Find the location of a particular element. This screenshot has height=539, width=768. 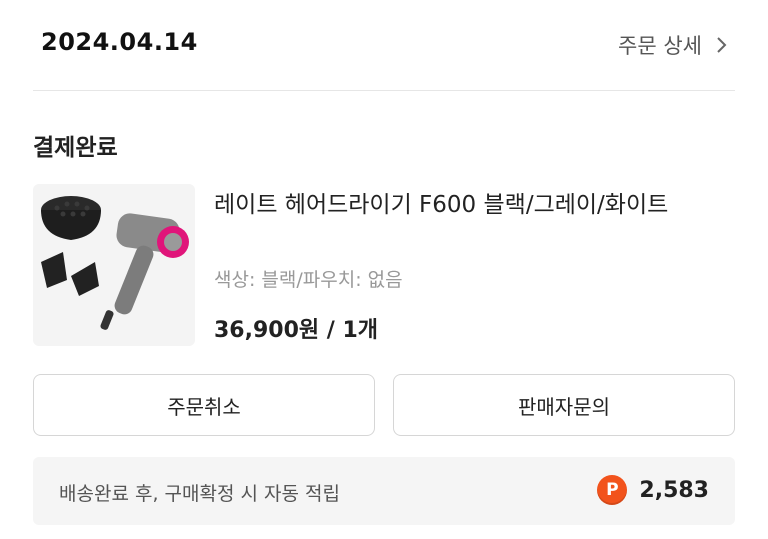

points-description: 배송완료 후, 구매확정 시 자동 적립 is located at coordinates (199, 494).